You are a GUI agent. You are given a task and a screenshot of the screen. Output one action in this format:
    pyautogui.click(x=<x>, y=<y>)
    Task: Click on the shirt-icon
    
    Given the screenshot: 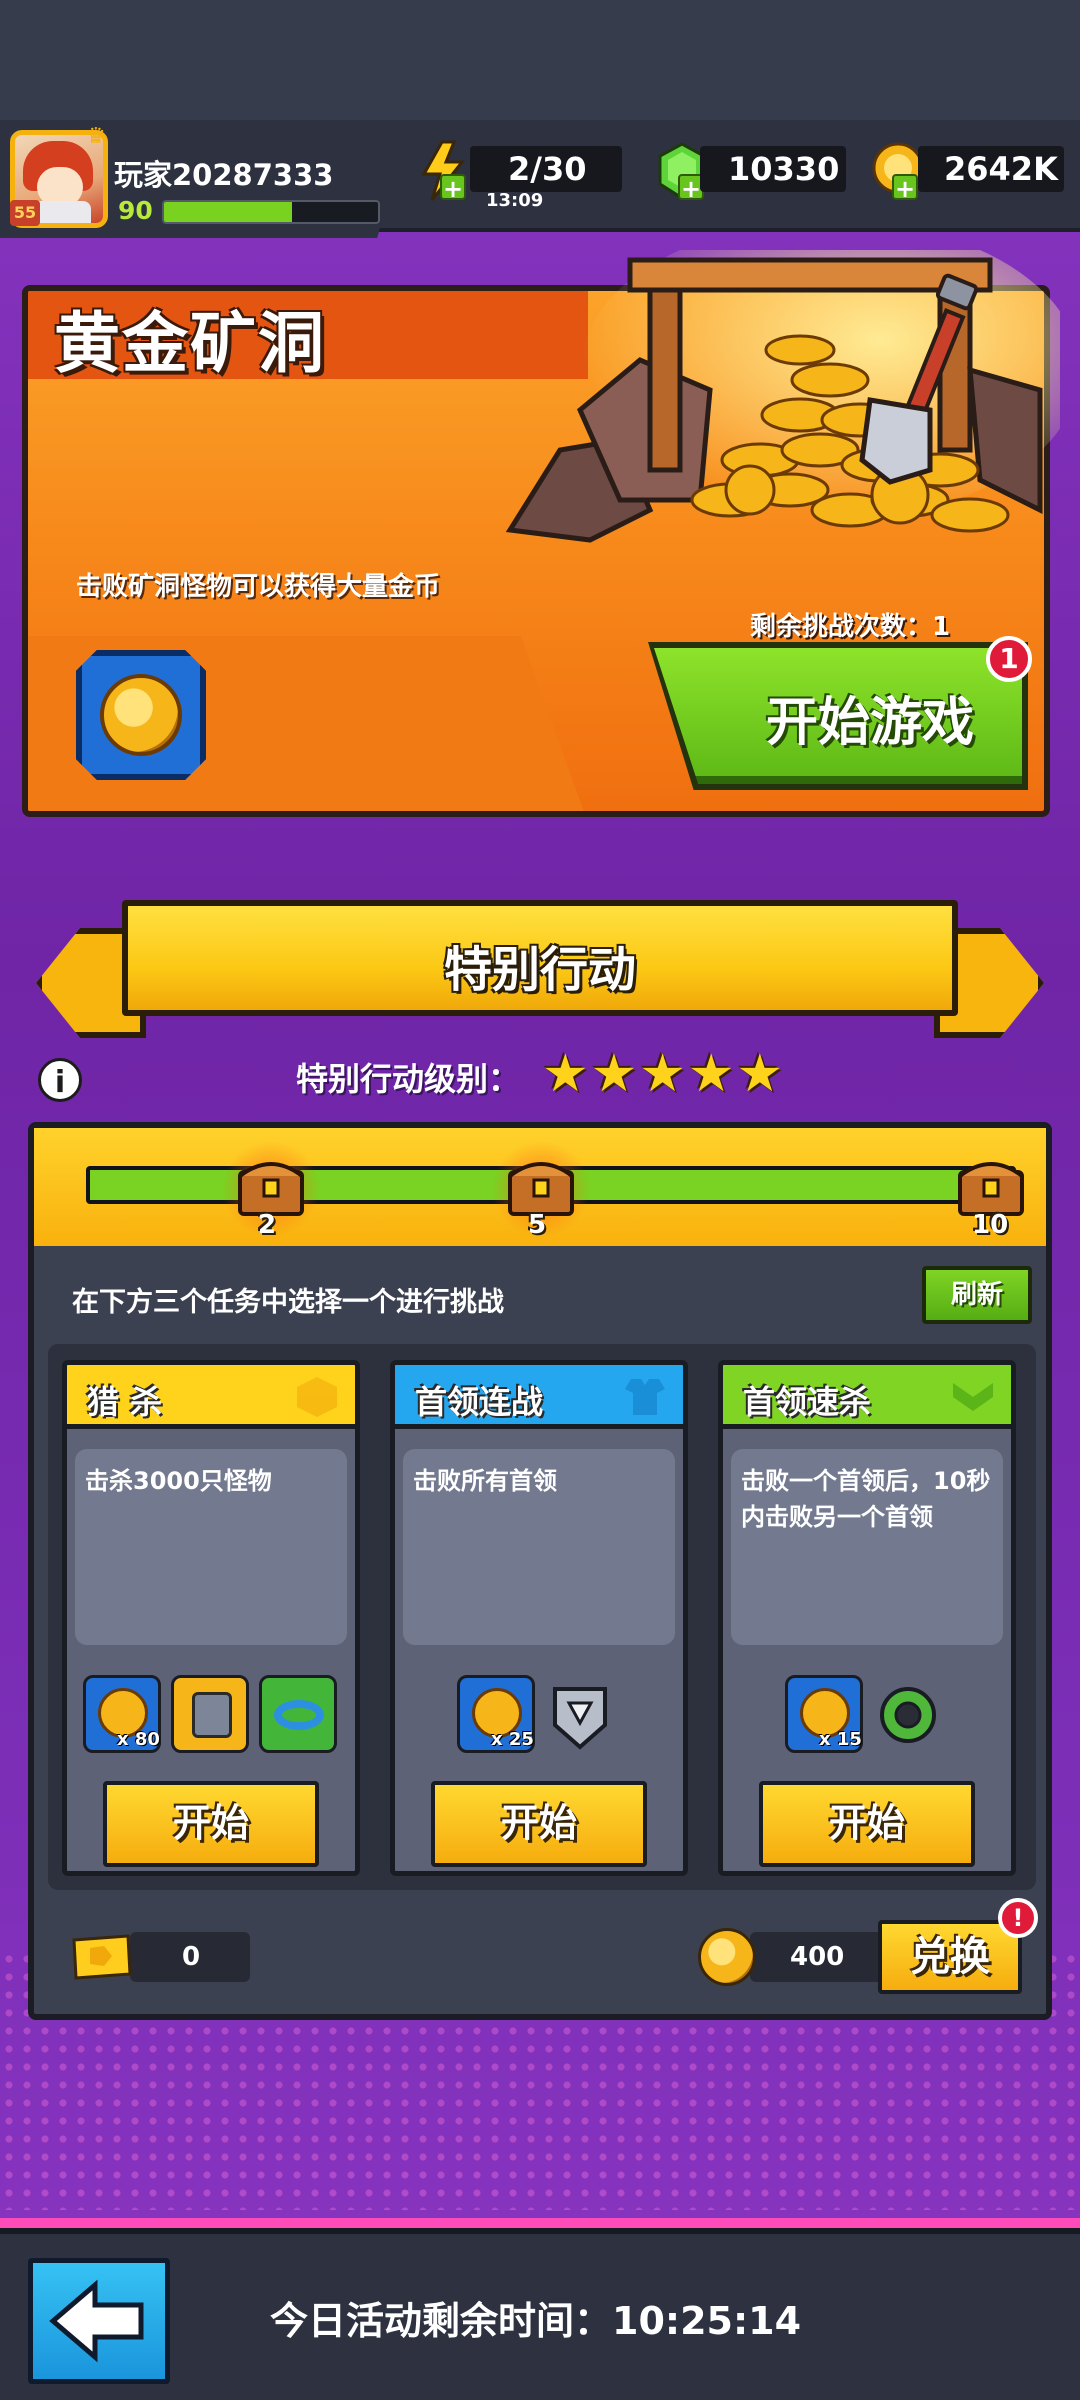 What is the action you would take?
    pyautogui.click(x=645, y=1397)
    